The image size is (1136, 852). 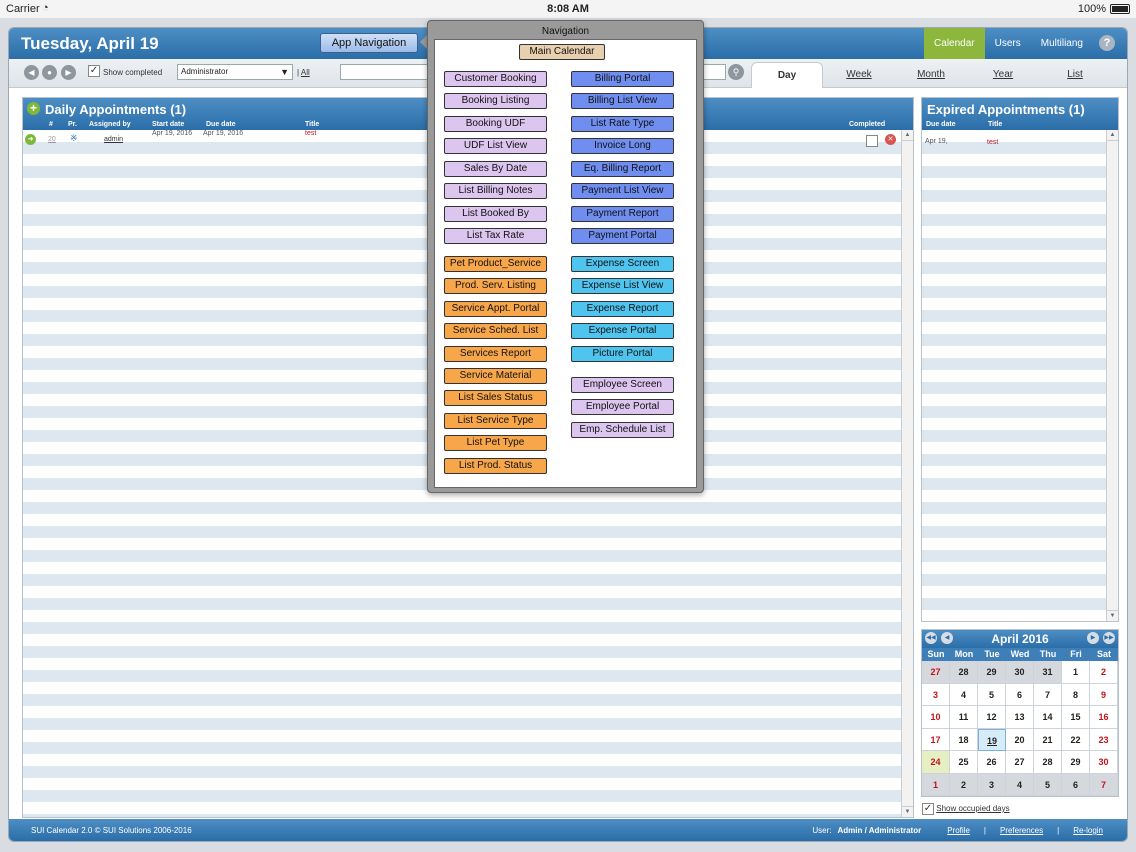 I want to click on calendar-day: 18, so click(x=964, y=739).